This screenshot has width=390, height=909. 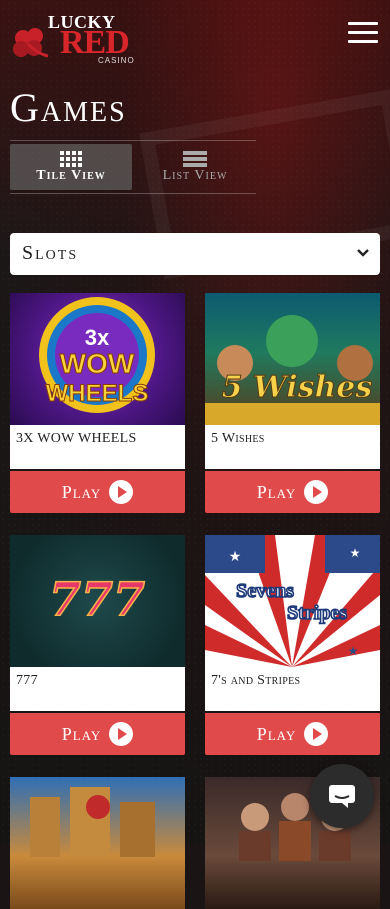 What do you see at coordinates (71, 159) in the screenshot?
I see `grid-icon` at bounding box center [71, 159].